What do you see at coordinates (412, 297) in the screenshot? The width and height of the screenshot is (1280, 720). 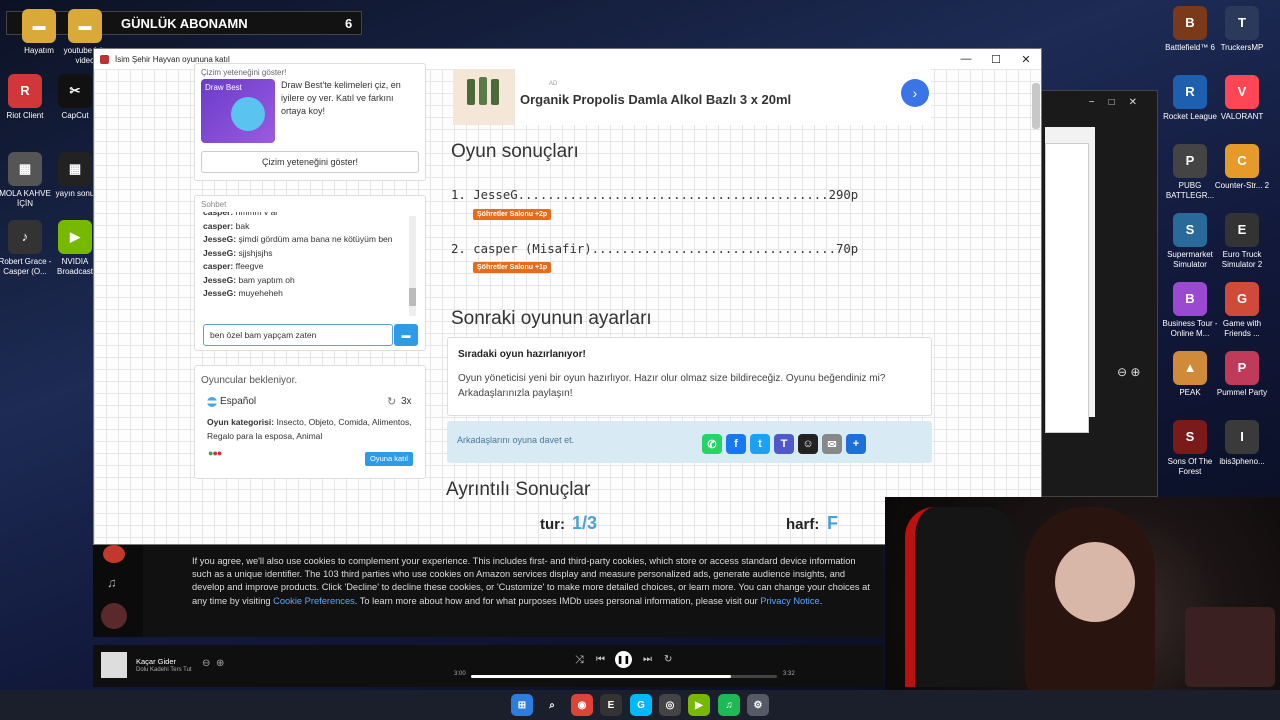 I see `chat-scrollbar-thumb` at bounding box center [412, 297].